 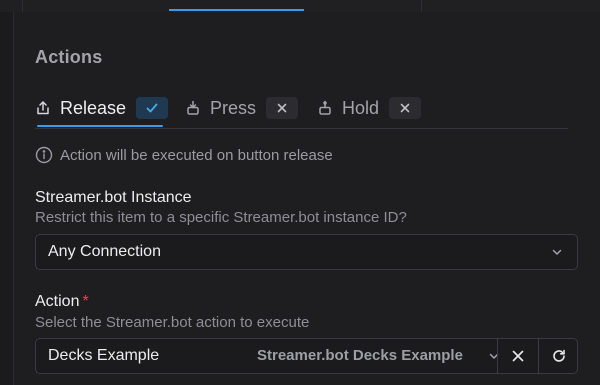 I want to click on refresh-icon, so click(x=559, y=355).